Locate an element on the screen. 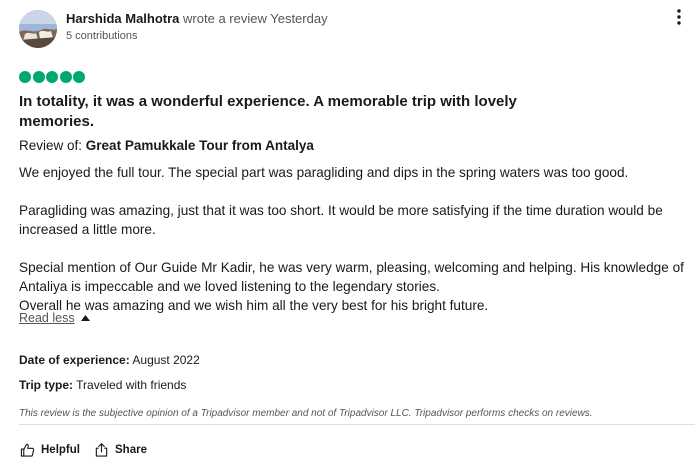 Image resolution: width=695 pixels, height=464 pixels. author-name: Harshida Malhotra is located at coordinates (122, 18).